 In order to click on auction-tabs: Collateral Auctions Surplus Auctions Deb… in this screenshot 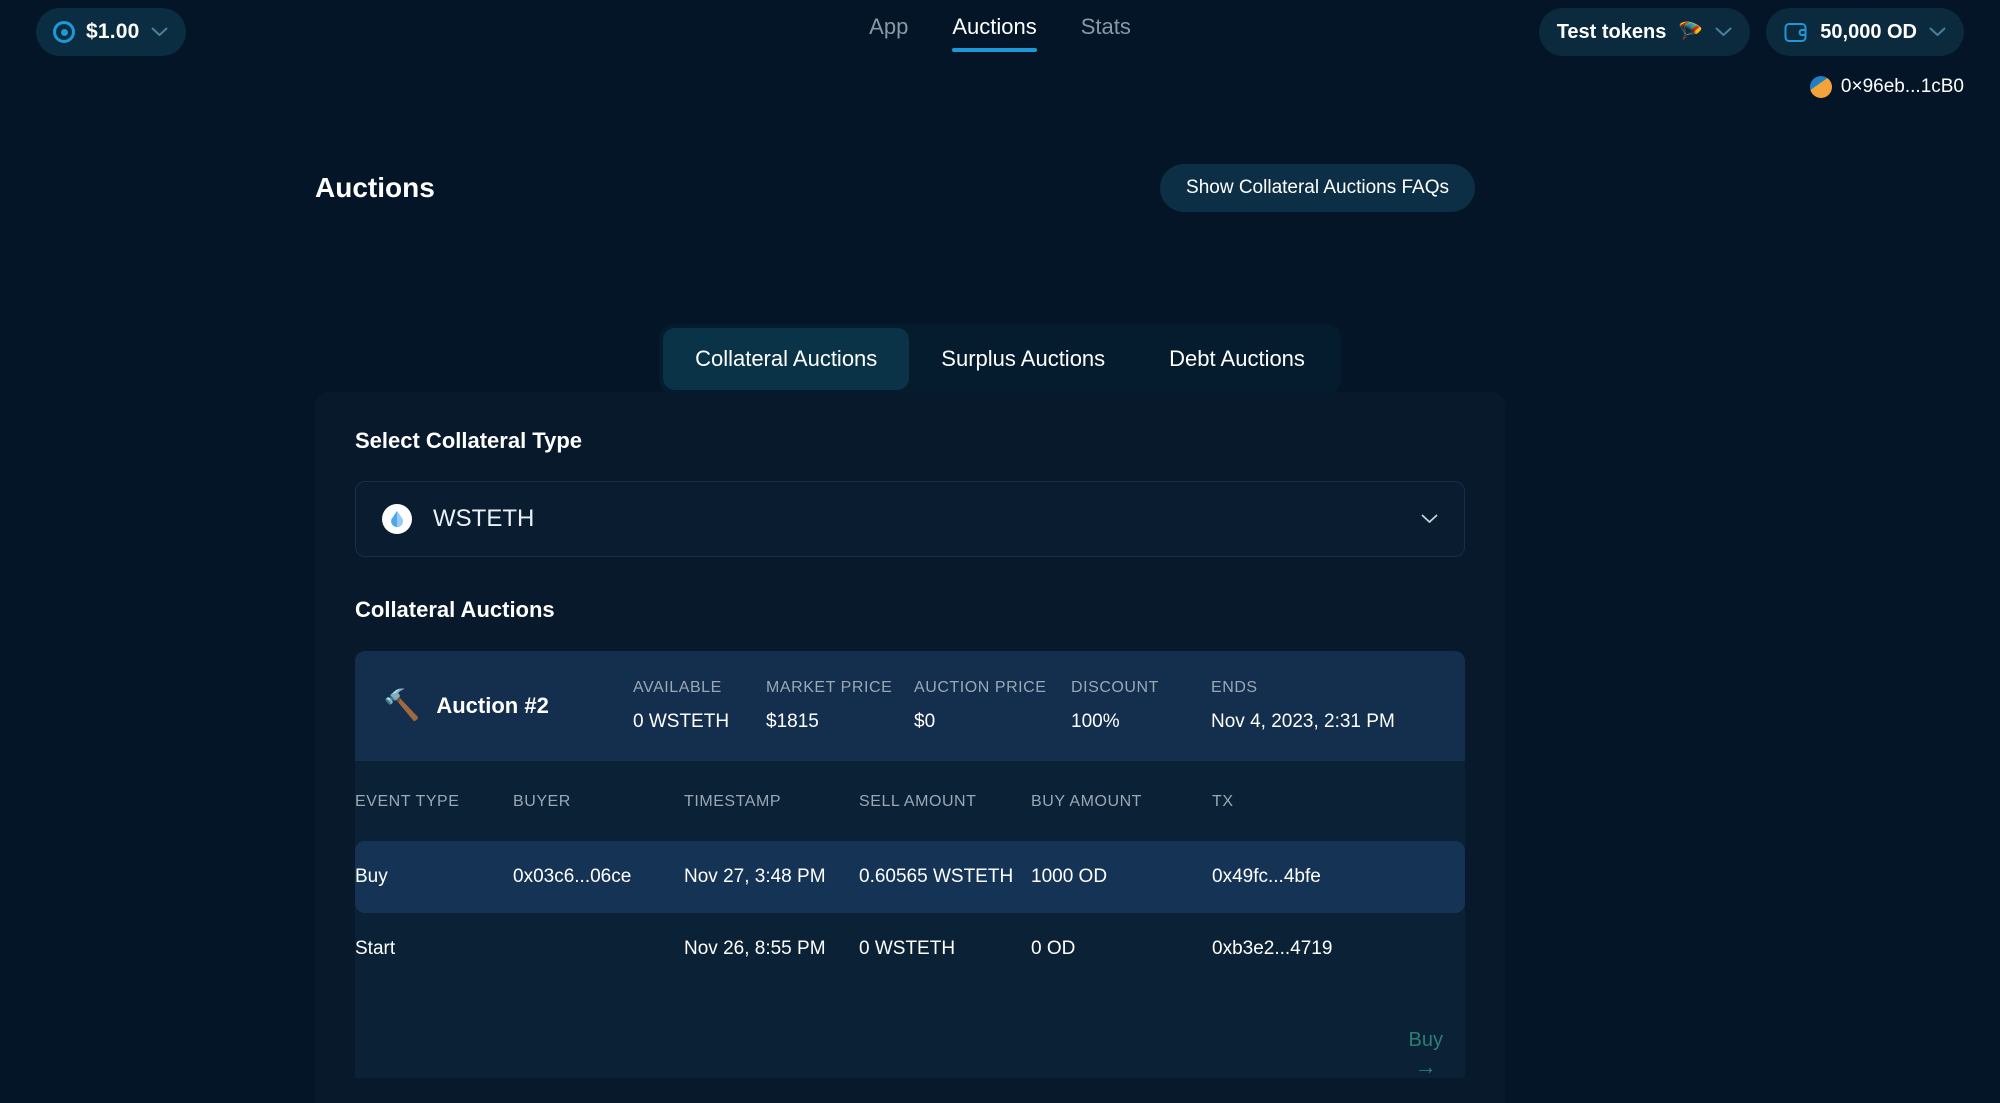, I will do `click(1000, 359)`.